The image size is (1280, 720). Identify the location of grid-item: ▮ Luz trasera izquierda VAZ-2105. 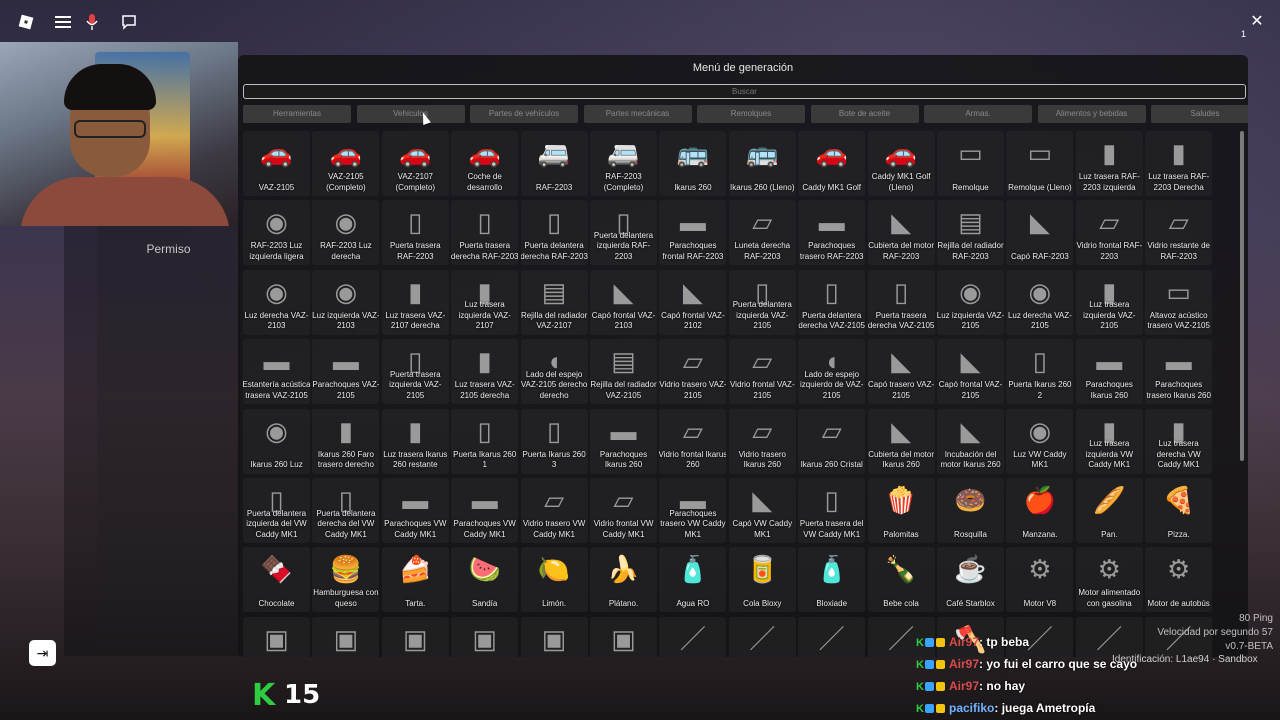
(1109, 302).